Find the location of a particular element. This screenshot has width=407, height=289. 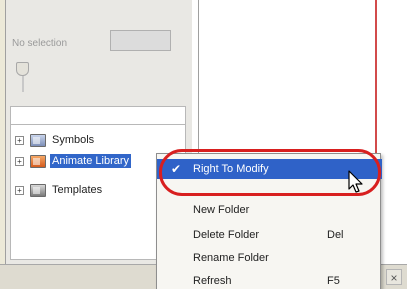

tree-item-symbols: + Symbols is located at coordinates (55, 140).